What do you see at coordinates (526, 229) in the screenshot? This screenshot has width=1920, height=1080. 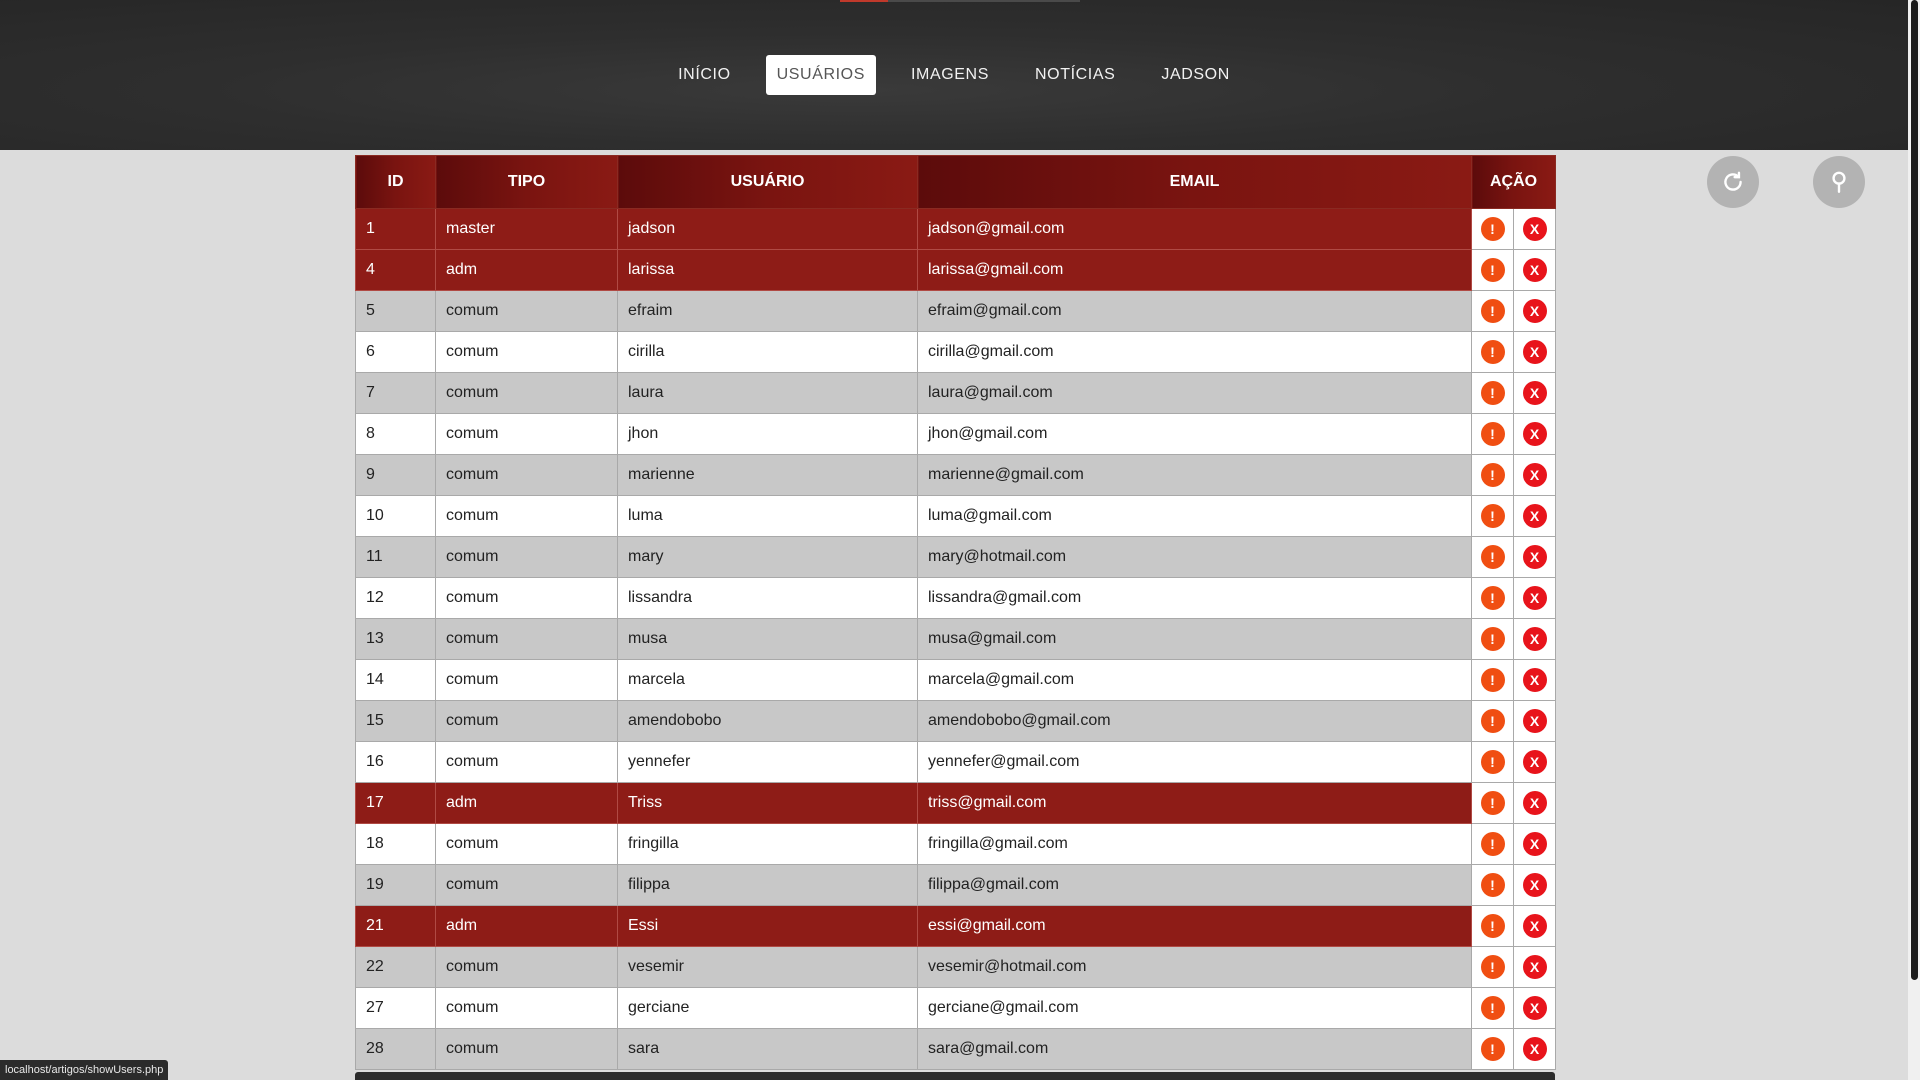 I see `cell-tipo: master` at bounding box center [526, 229].